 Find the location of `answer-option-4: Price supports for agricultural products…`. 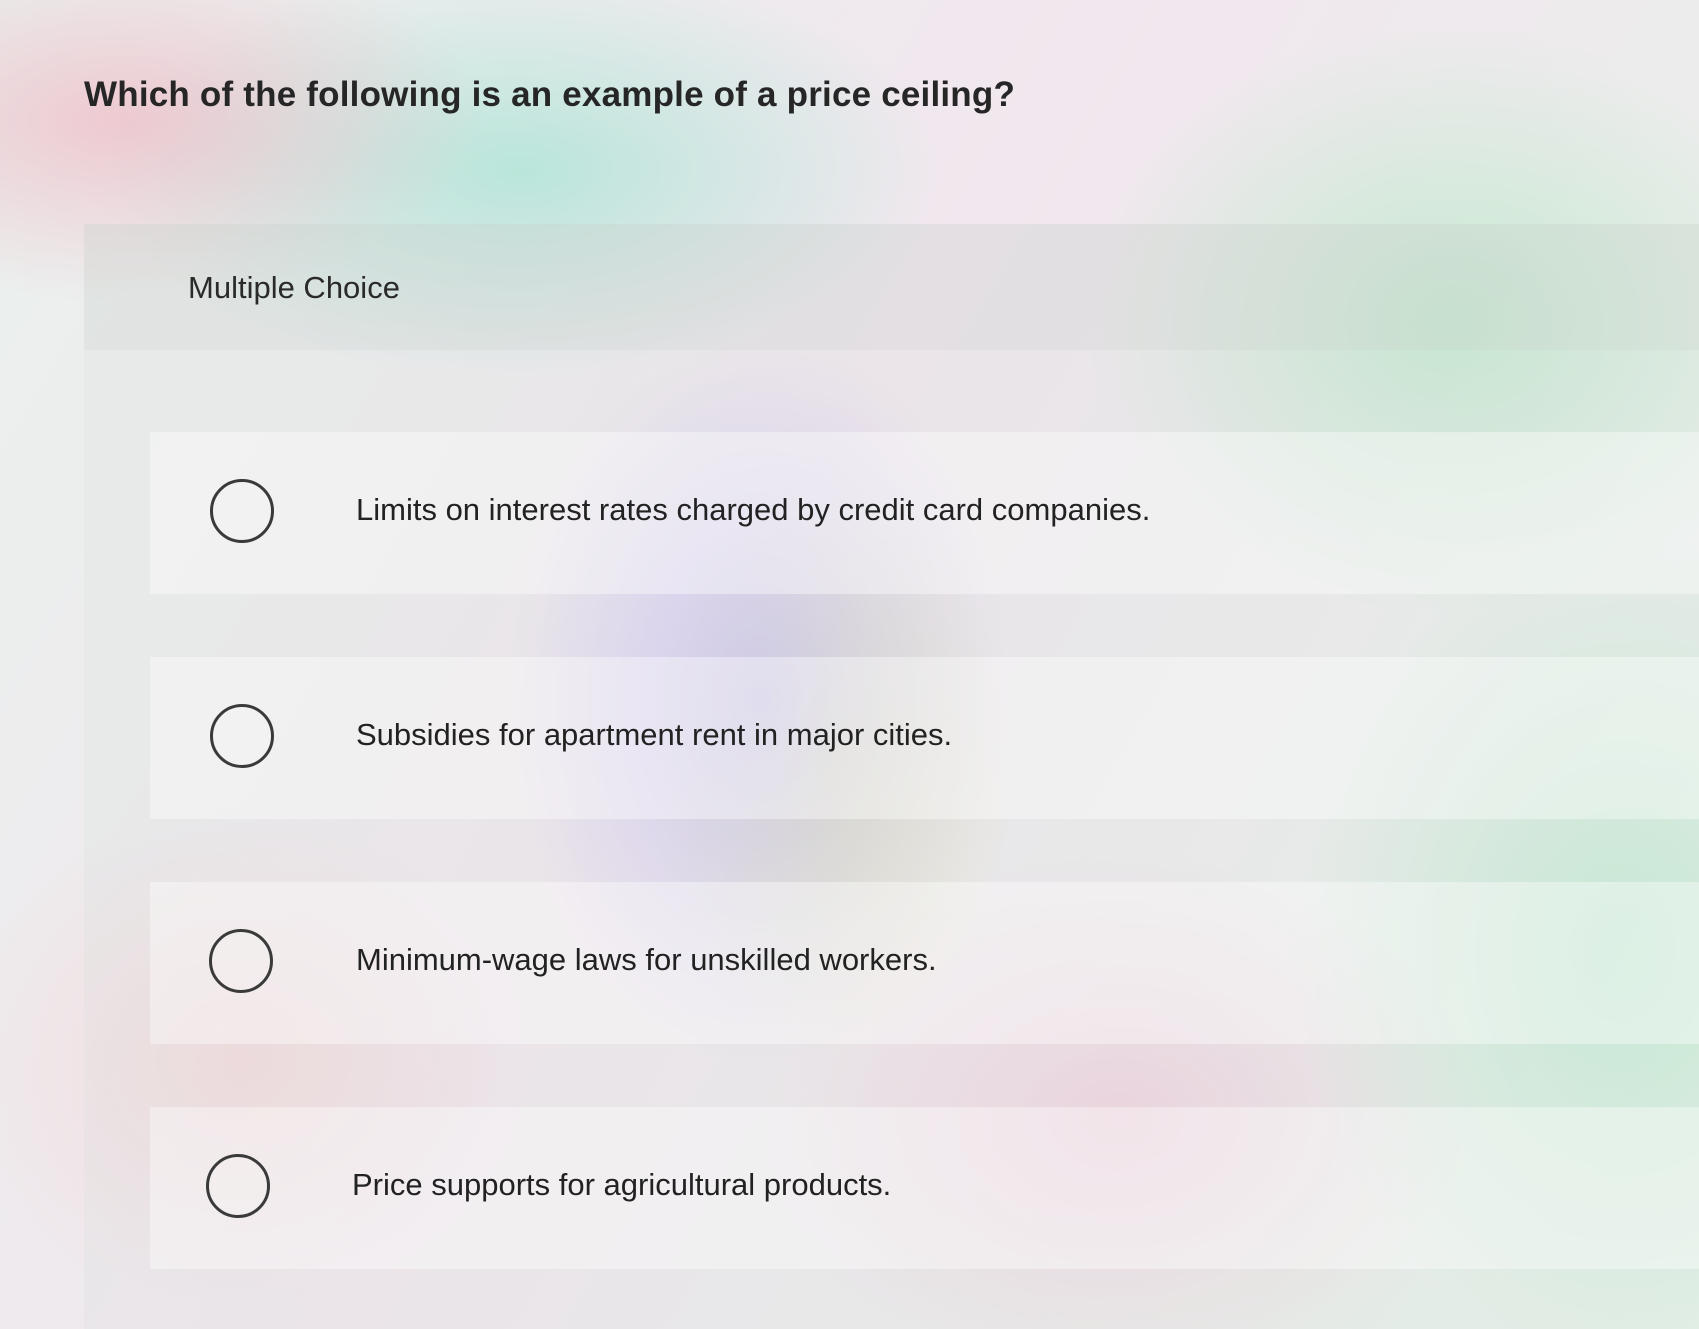

answer-option-4: Price supports for agricultural products… is located at coordinates (924, 1188).